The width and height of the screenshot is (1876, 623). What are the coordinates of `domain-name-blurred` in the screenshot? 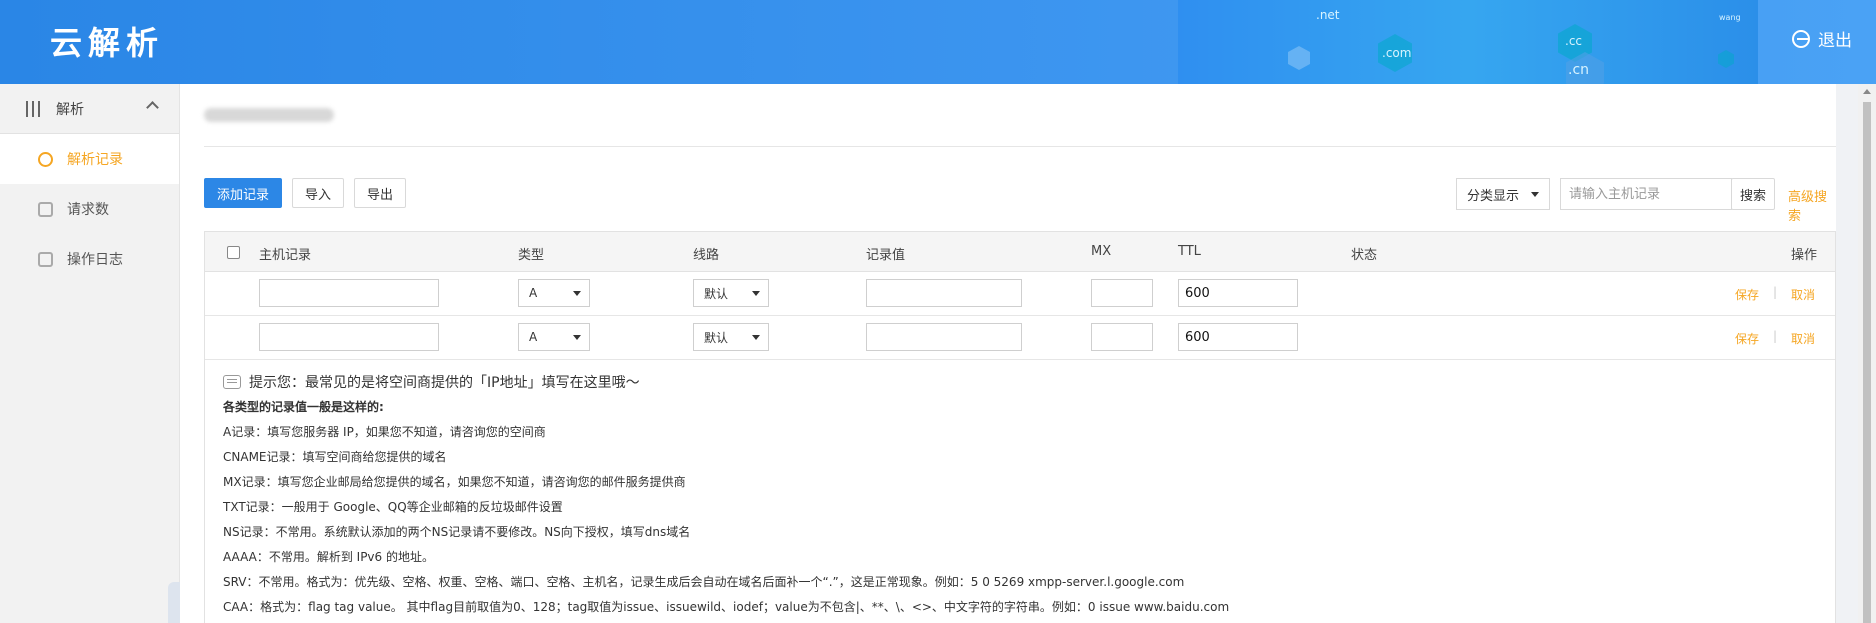 It's located at (269, 115).